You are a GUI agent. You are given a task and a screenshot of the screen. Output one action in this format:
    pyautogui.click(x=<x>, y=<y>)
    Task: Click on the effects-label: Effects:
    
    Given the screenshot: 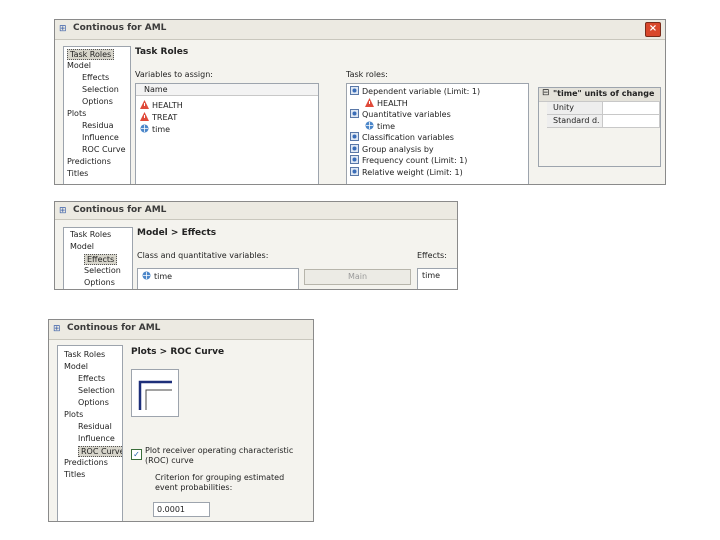 What is the action you would take?
    pyautogui.click(x=432, y=255)
    